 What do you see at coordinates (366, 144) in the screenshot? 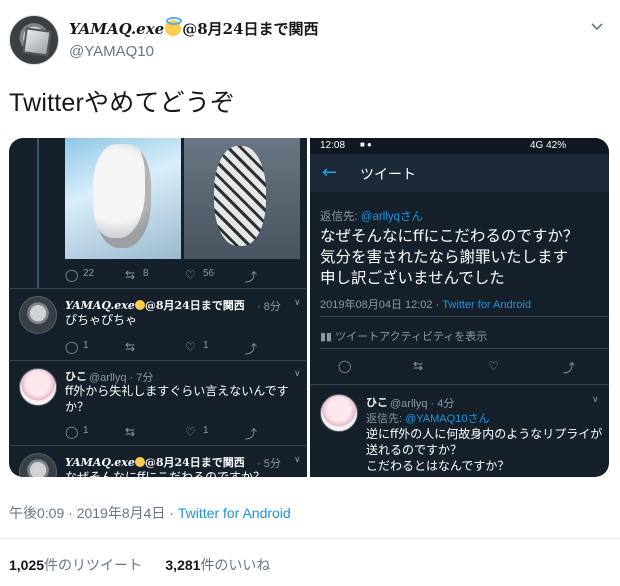
I see `notification-icon: ■ ●` at bounding box center [366, 144].